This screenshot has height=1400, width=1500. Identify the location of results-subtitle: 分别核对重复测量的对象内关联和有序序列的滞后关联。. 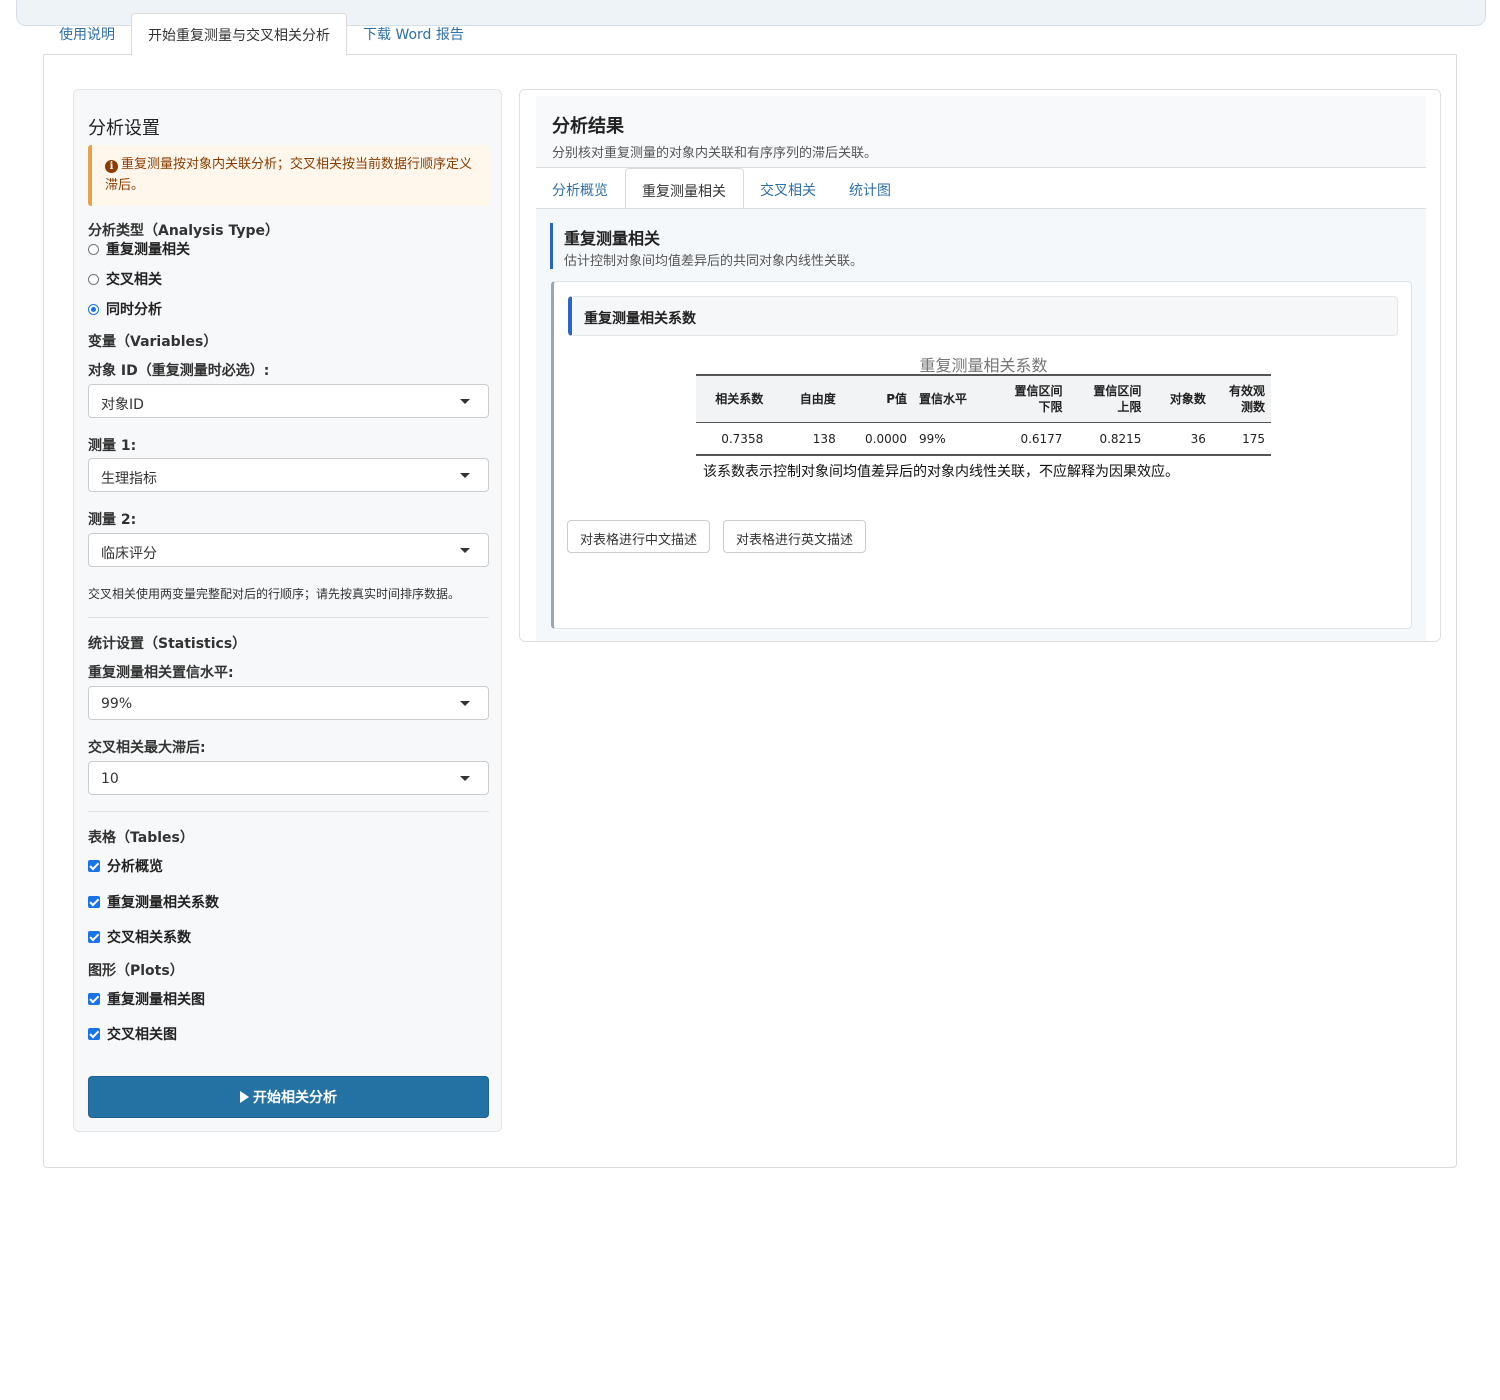
(715, 153).